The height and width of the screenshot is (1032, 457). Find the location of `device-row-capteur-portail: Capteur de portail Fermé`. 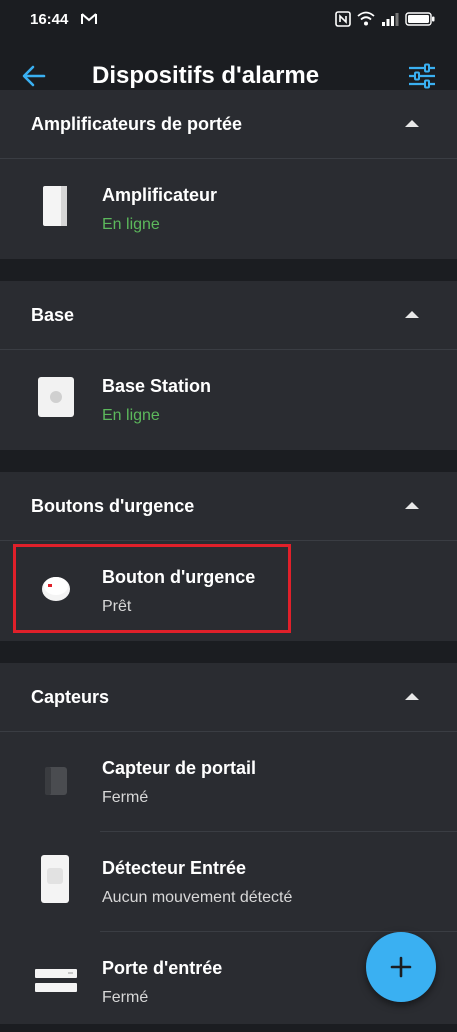

device-row-capteur-portail: Capteur de portail Fermé is located at coordinates (228, 782).